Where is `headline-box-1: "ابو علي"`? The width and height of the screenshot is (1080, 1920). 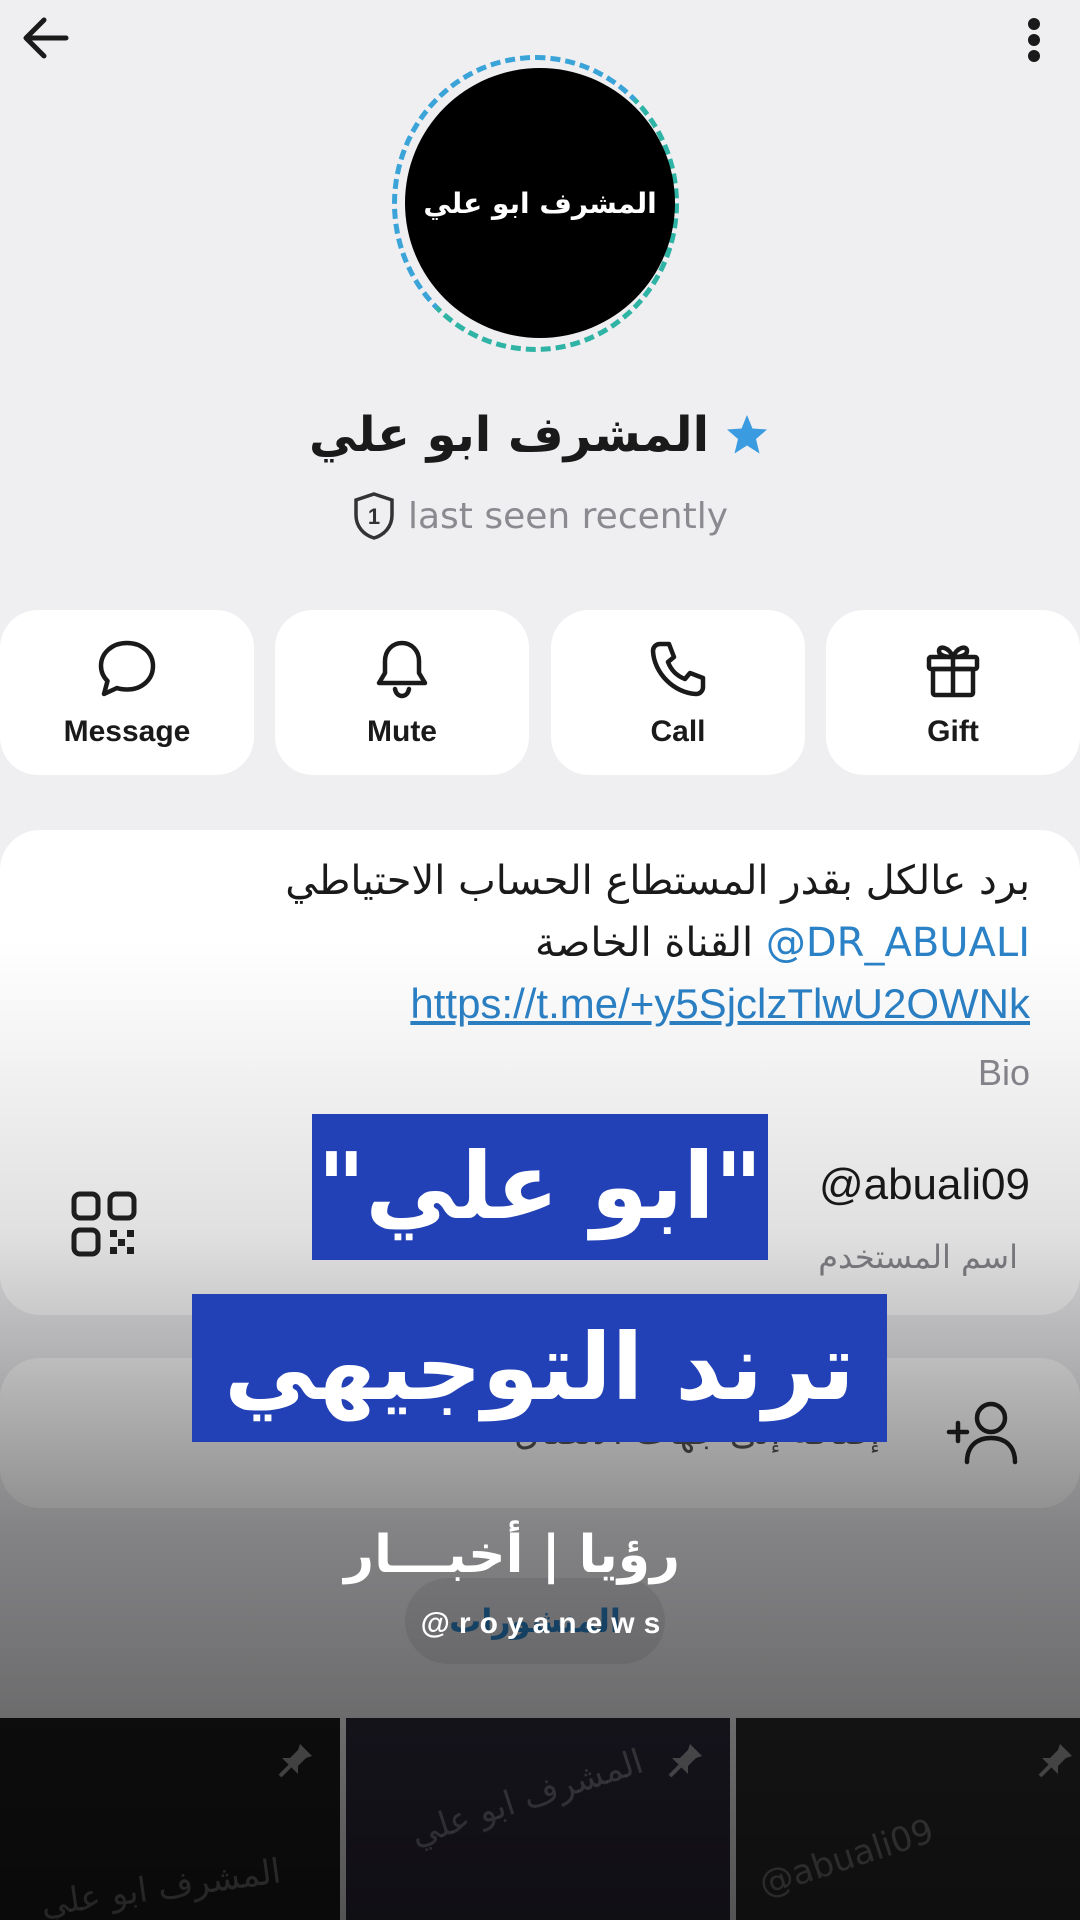
headline-box-1: "ابو علي" is located at coordinates (540, 1187).